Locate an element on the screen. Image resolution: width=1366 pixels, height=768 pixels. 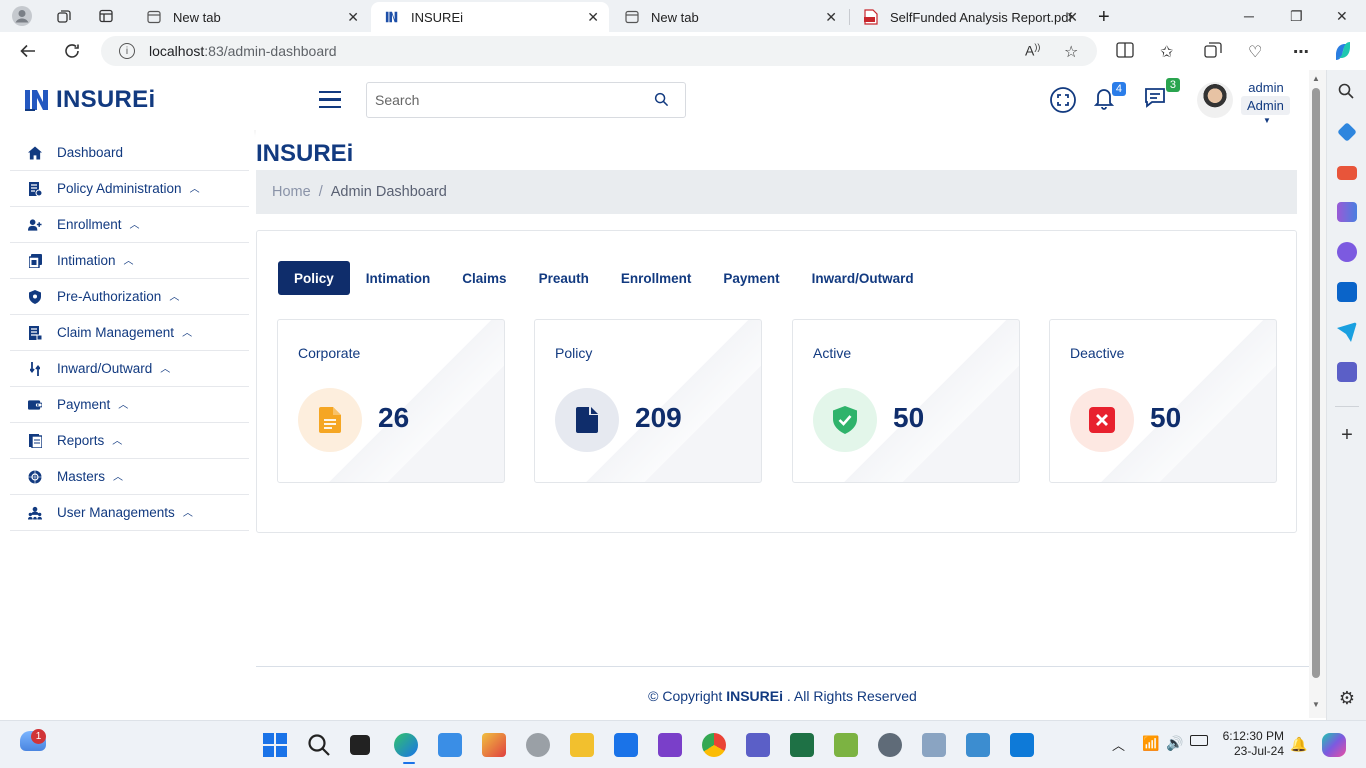
workspaces-icon is located at coordinates (64, 16).